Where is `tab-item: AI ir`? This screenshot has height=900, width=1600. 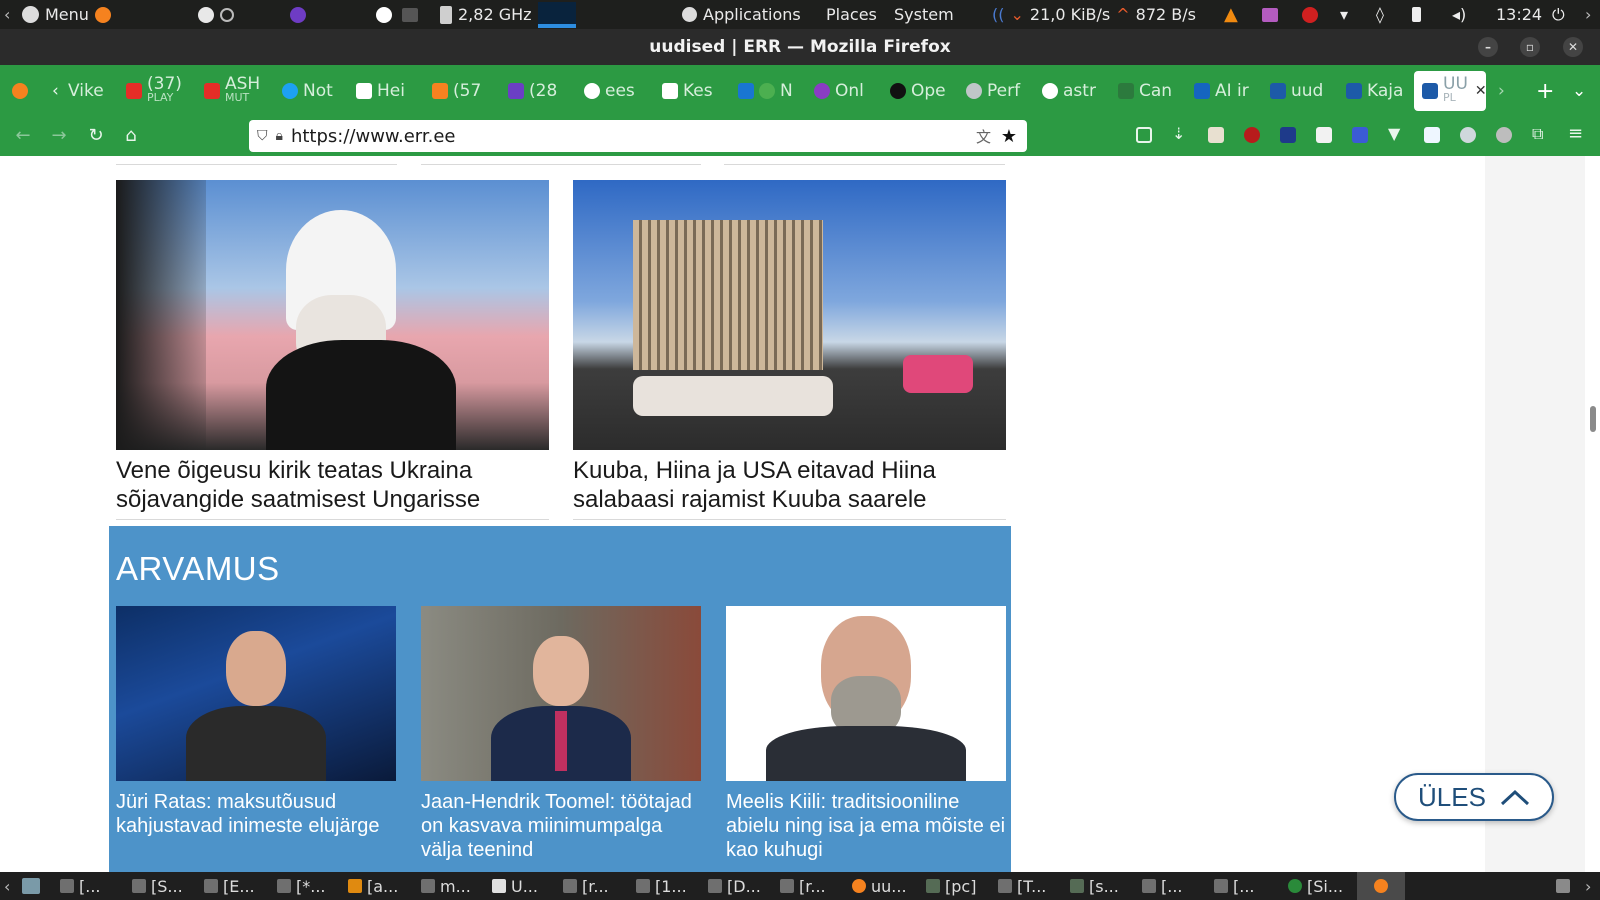
tab-item: AI ir is located at coordinates (1223, 91).